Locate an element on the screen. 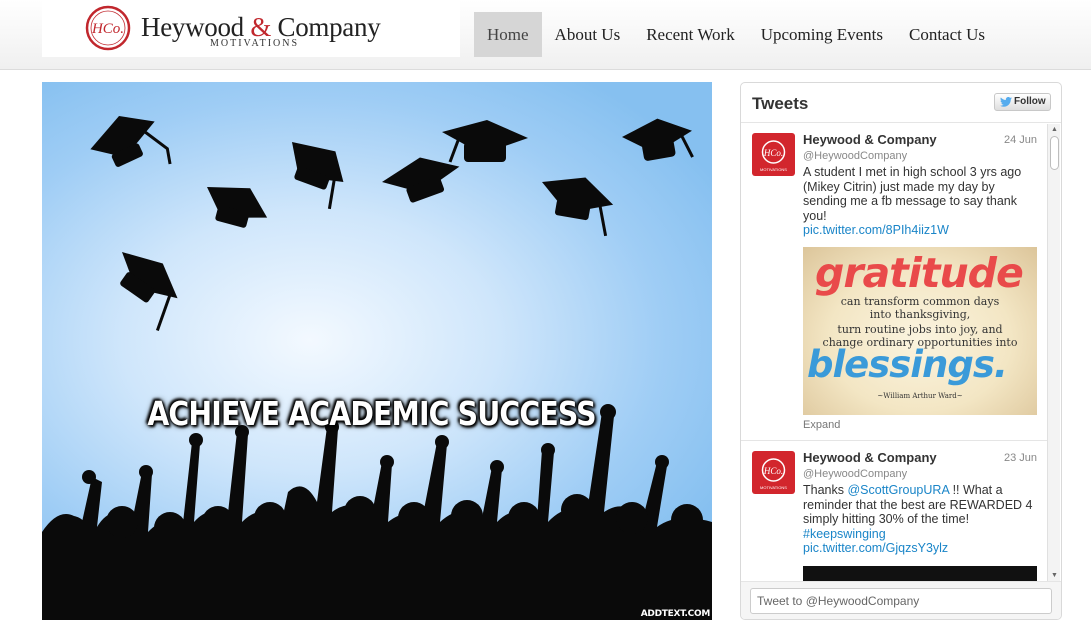 The height and width of the screenshot is (639, 1091). site-logo: HCo. Heywood & Company MOTIVATIONS is located at coordinates (251, 28).